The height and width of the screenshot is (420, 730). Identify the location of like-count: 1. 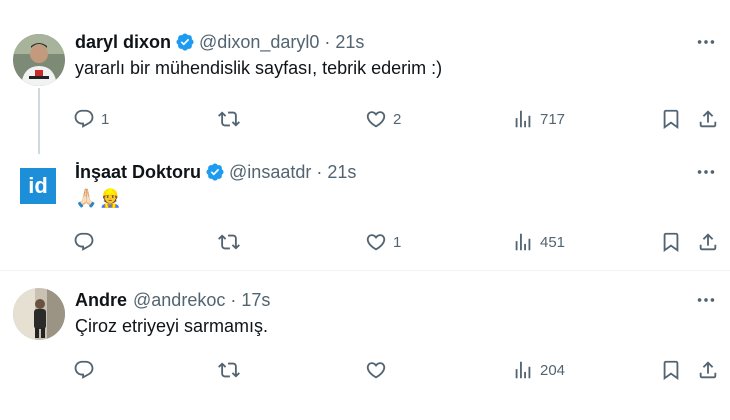
(397, 242).